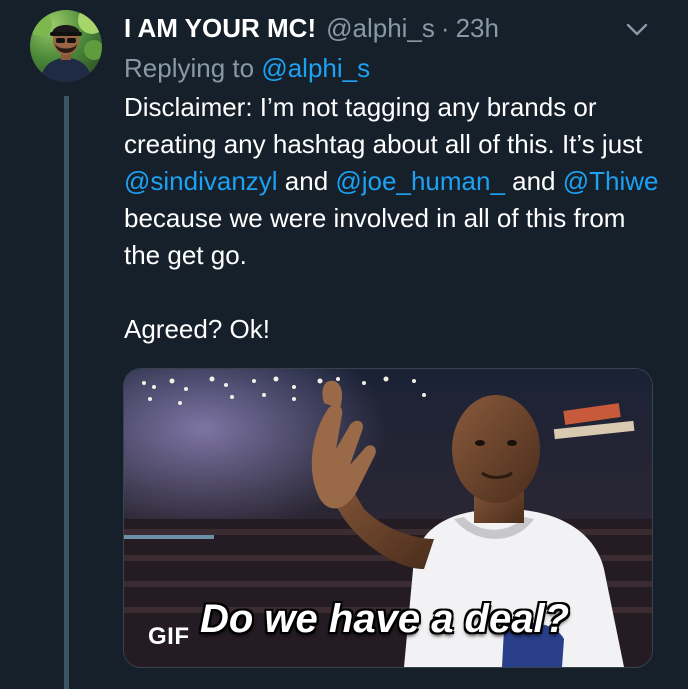  I want to click on user-handle: @alphi_s, so click(380, 28).